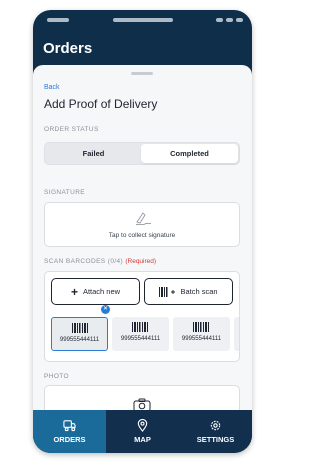 The height and width of the screenshot is (466, 320). What do you see at coordinates (140, 339) in the screenshot?
I see `barcode-value-2: 999555444111` at bounding box center [140, 339].